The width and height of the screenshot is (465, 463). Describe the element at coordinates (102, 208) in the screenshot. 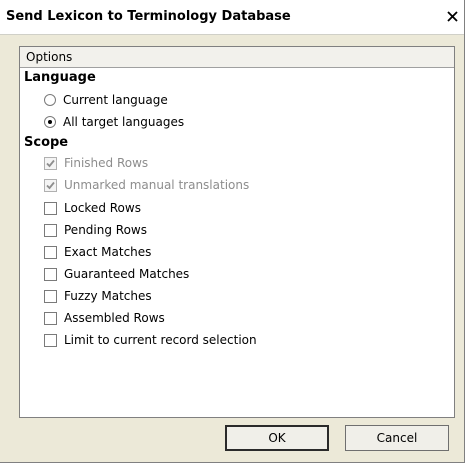

I see `checkbox-label: Locked Rows` at that location.